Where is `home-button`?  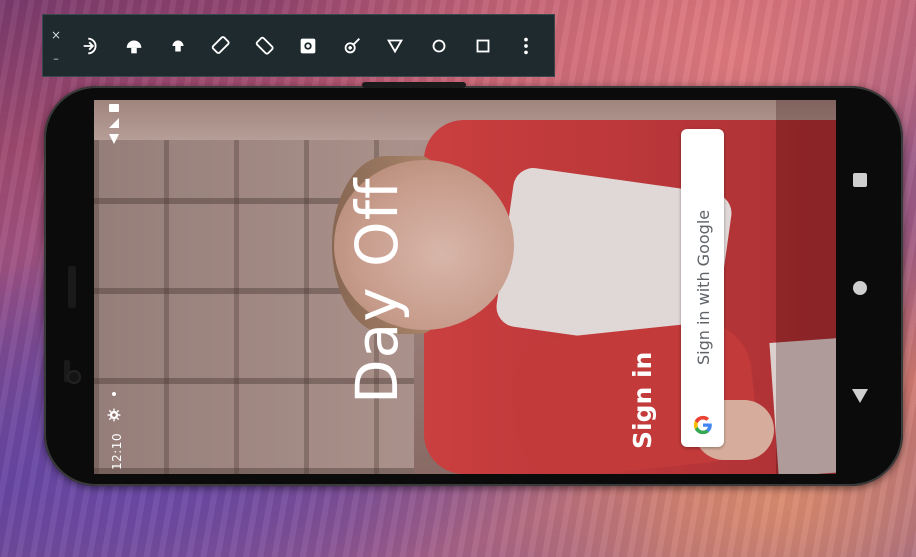
home-button is located at coordinates (439, 46).